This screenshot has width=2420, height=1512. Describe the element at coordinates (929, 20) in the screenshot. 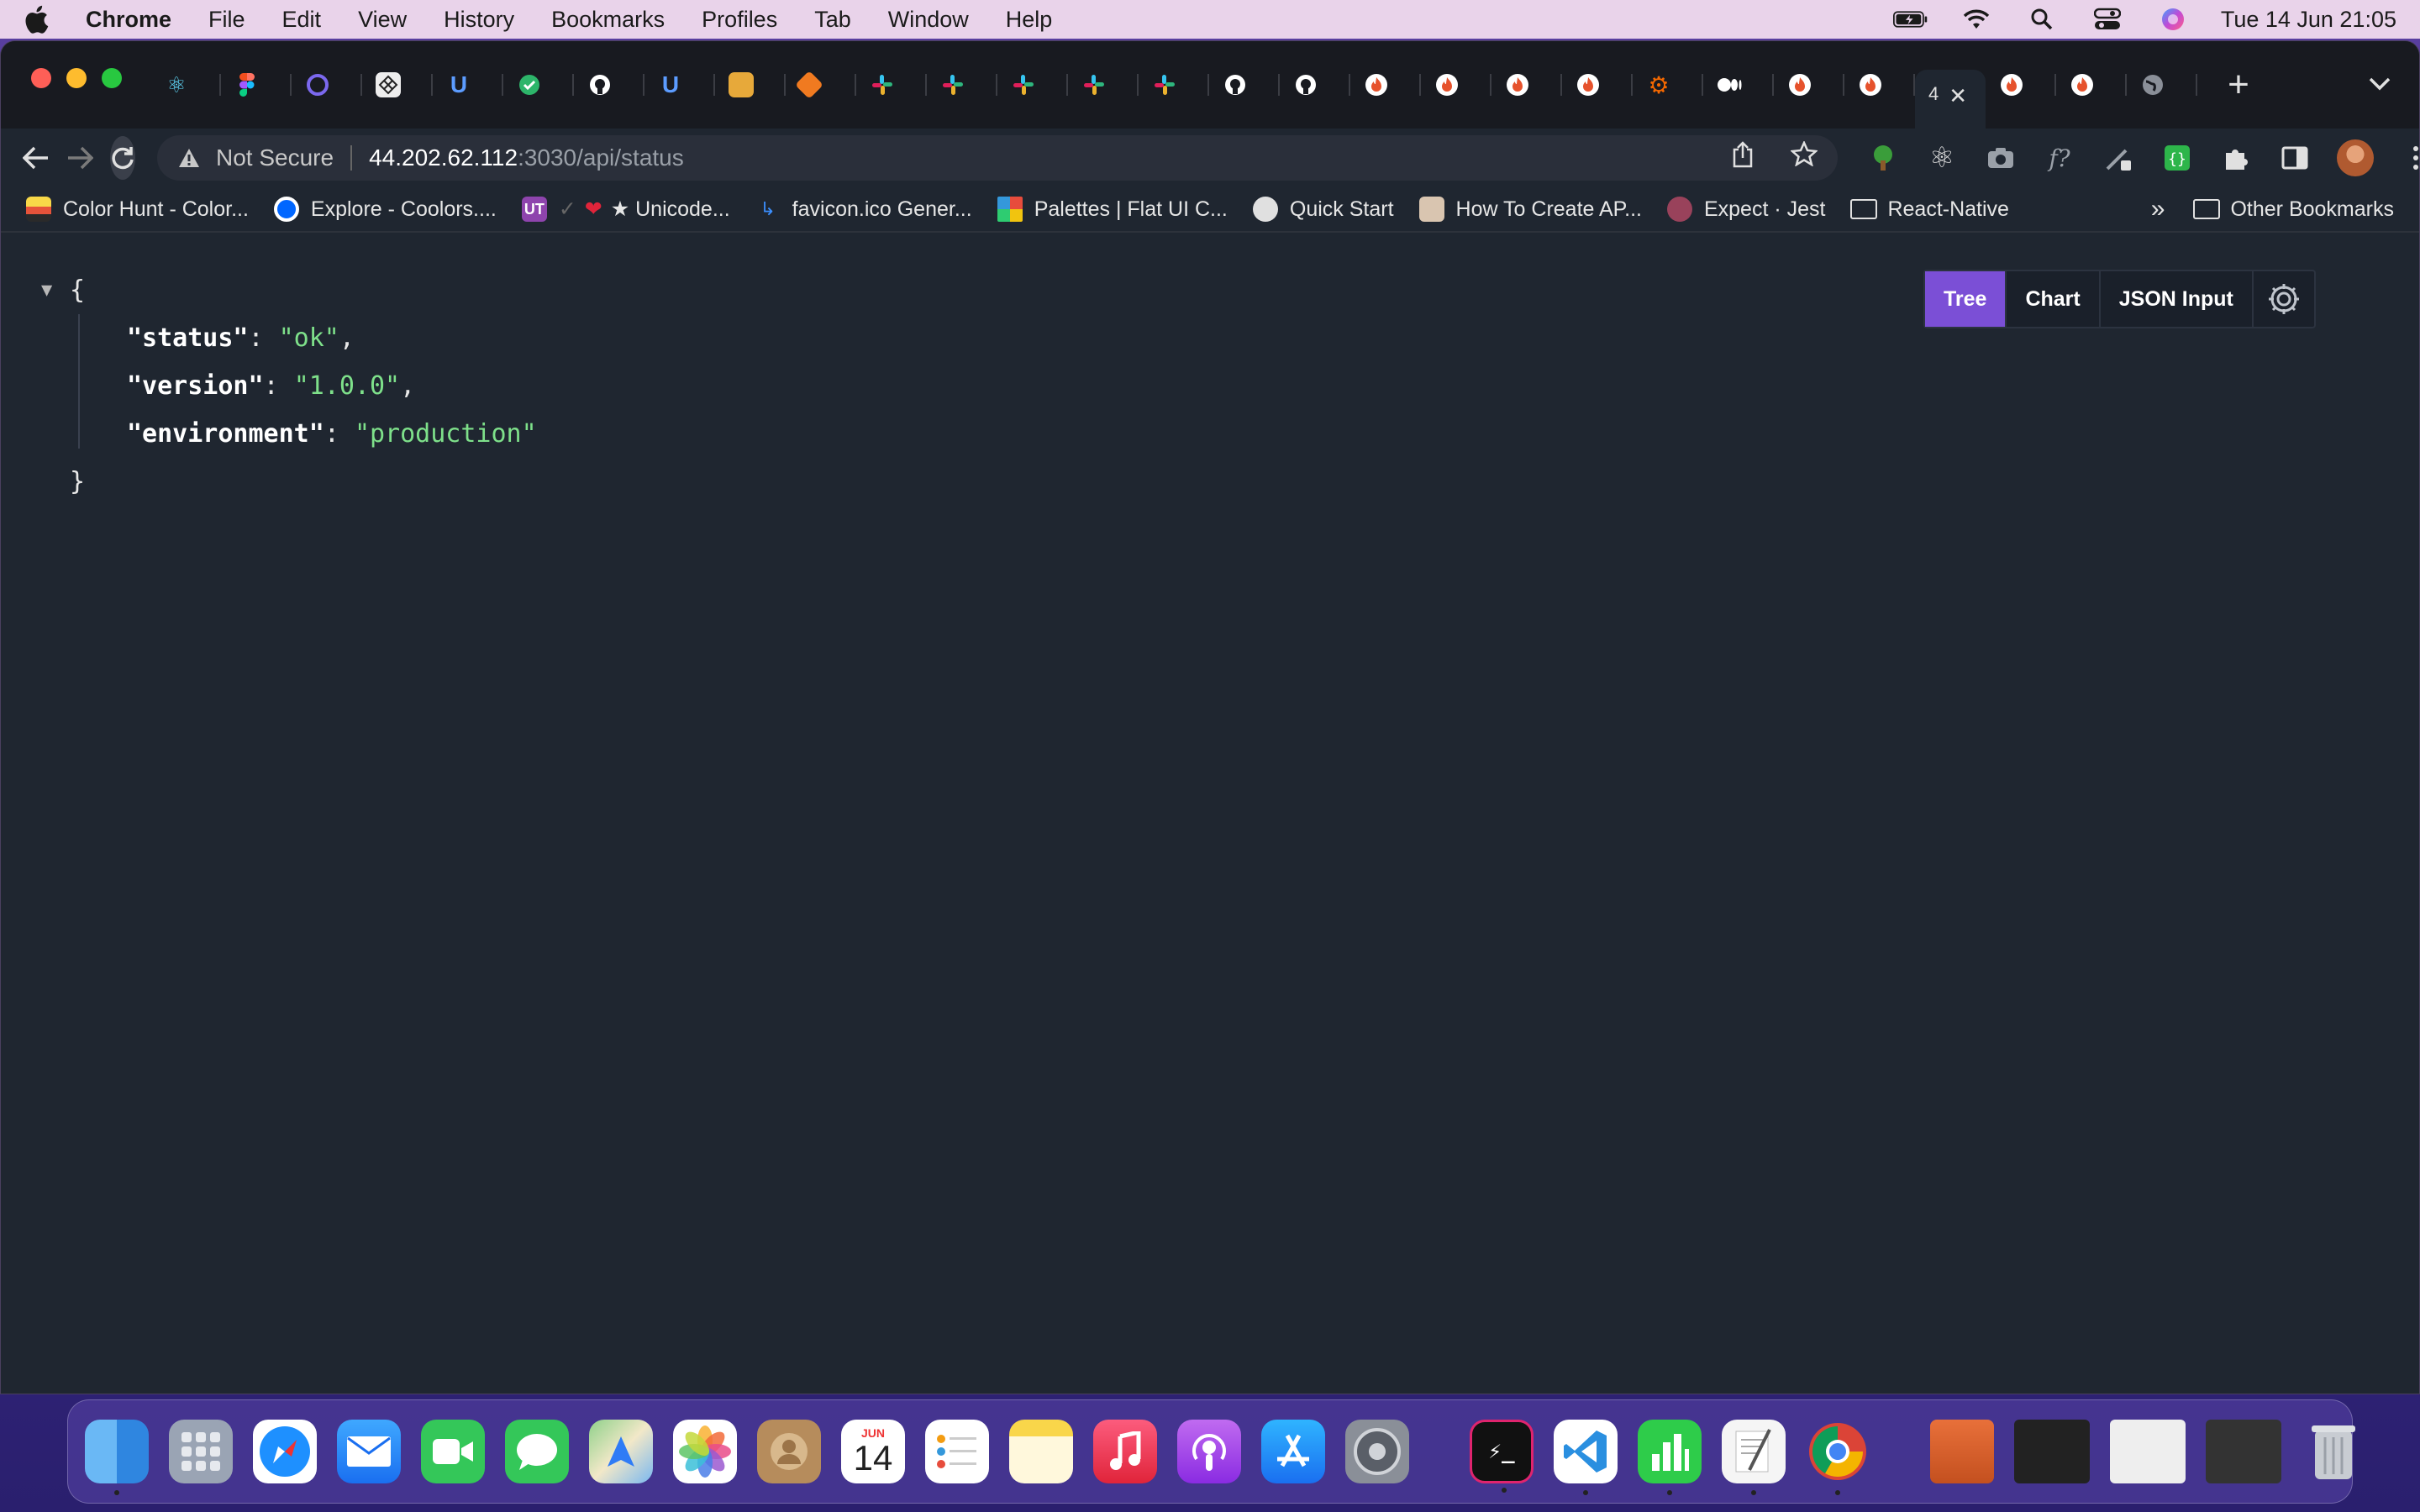

I see `menu-window: Window` at that location.